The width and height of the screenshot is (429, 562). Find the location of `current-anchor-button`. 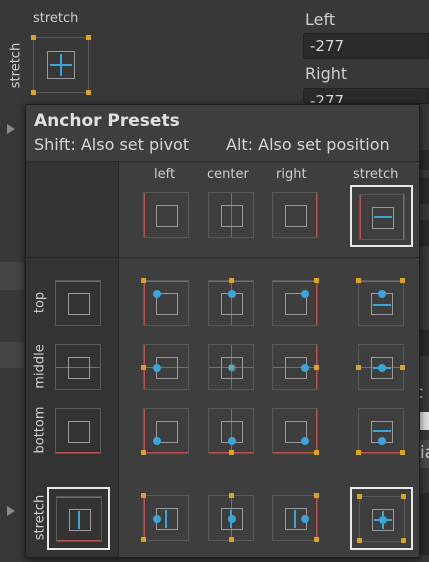

current-anchor-button is located at coordinates (61, 65).